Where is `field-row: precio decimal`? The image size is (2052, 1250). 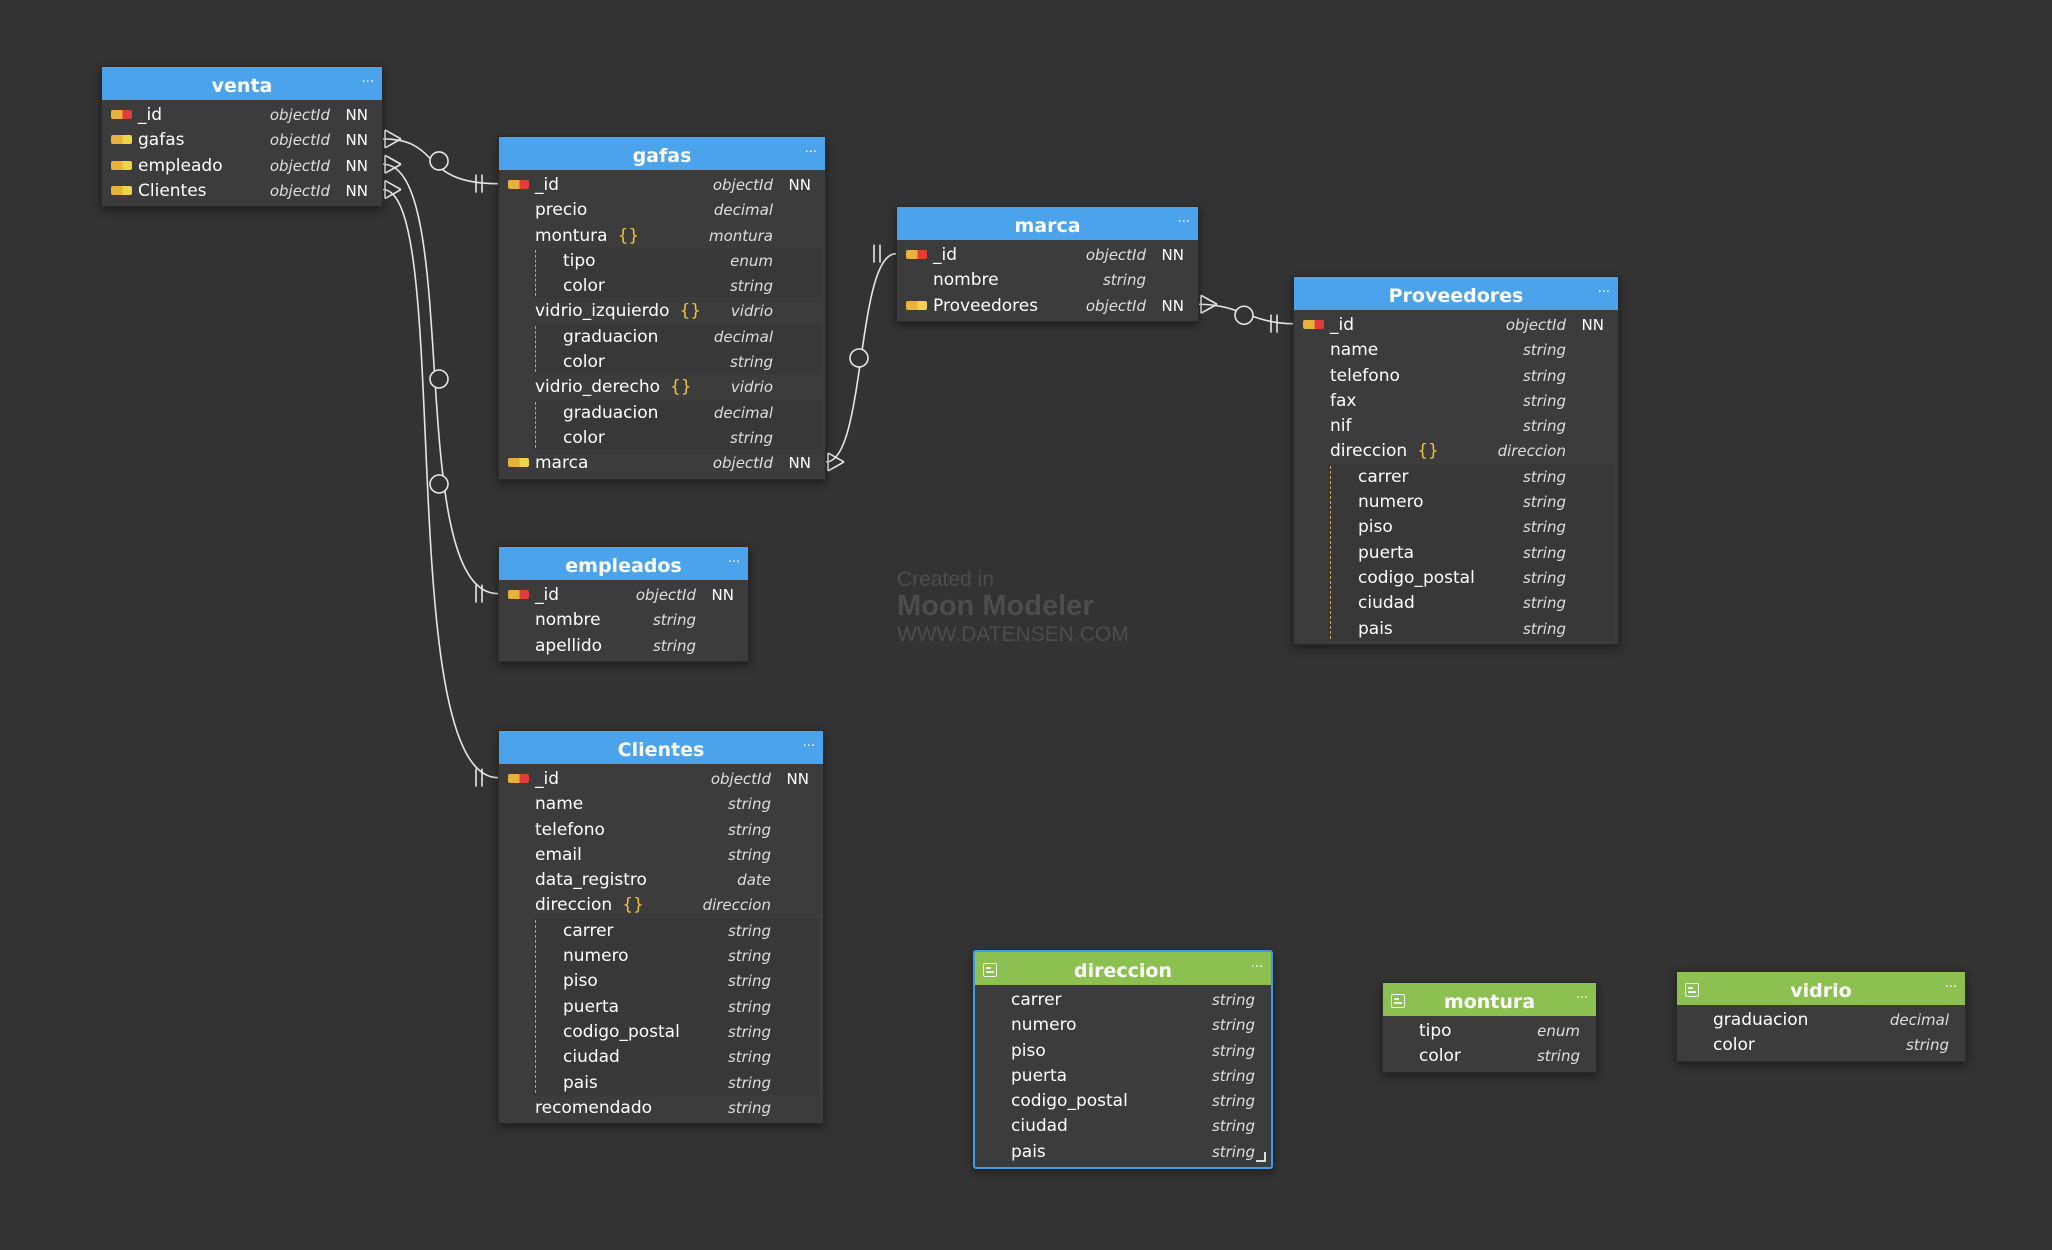 field-row: precio decimal is located at coordinates (662, 209).